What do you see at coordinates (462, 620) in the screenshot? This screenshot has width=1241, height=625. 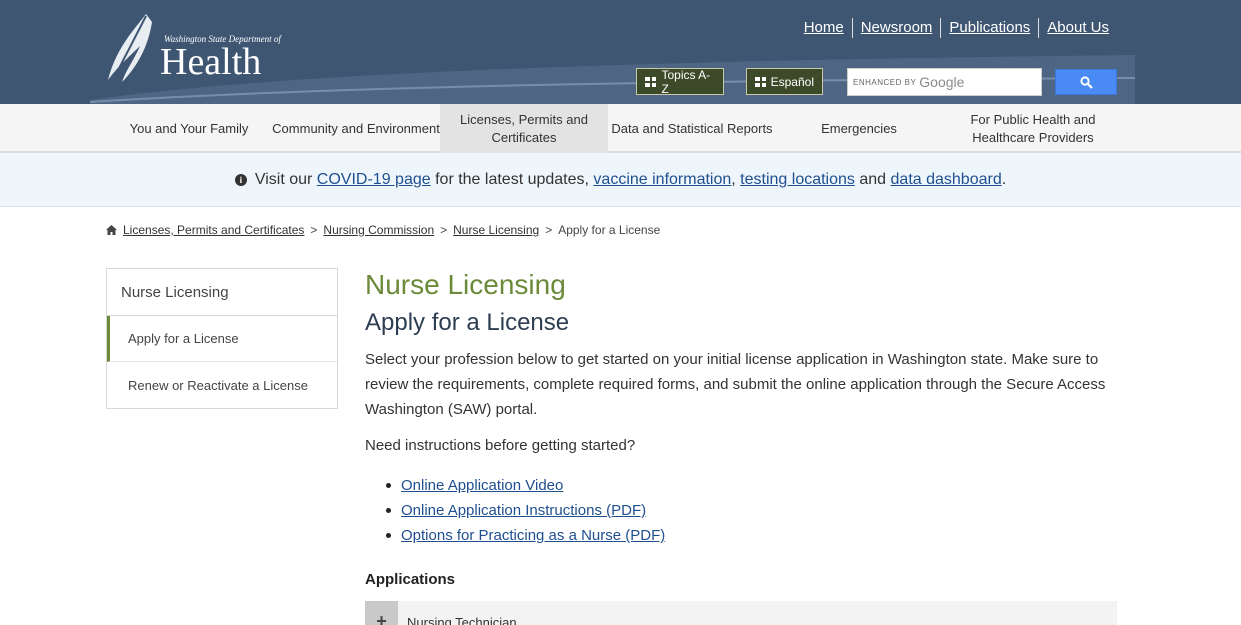 I see `accordion-label: Nursing Technician` at bounding box center [462, 620].